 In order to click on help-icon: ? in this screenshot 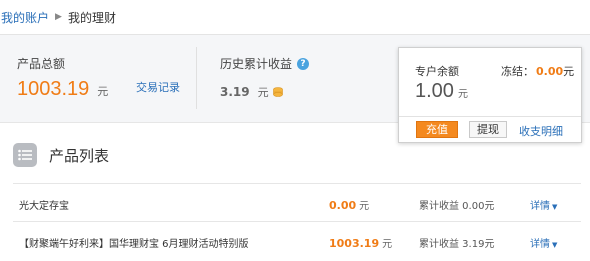, I will do `click(303, 63)`.